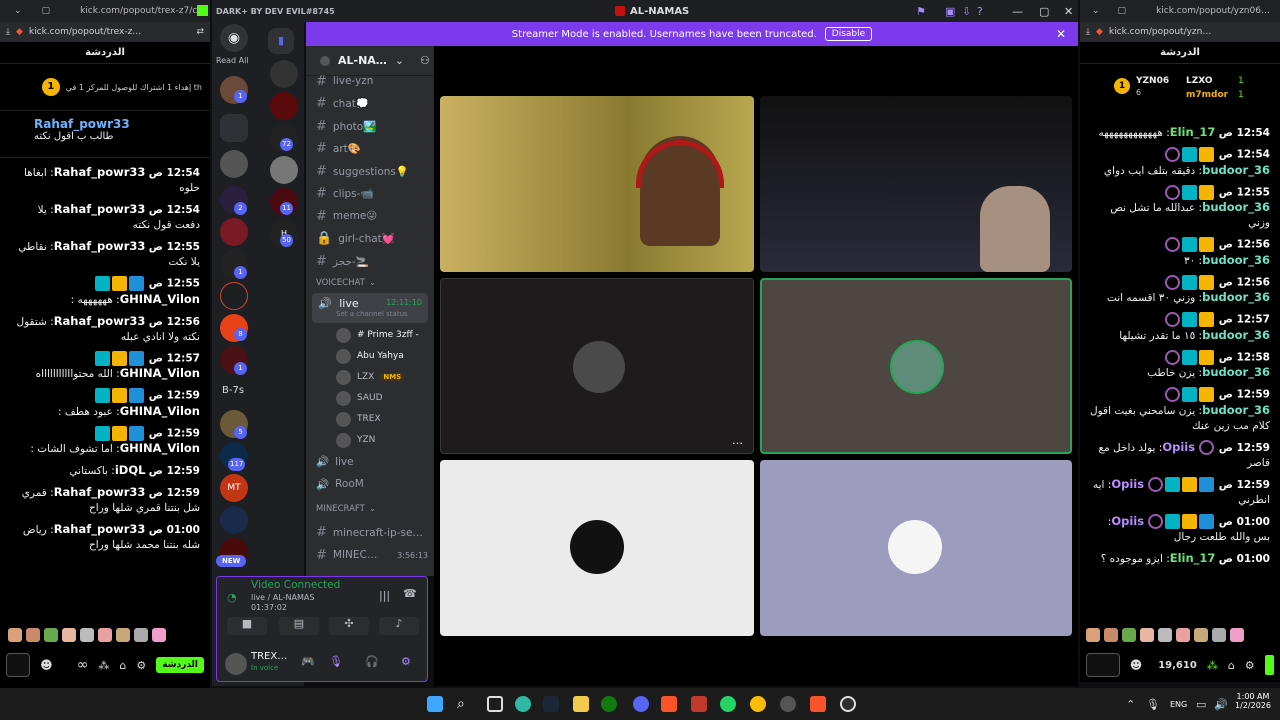 The height and width of the screenshot is (720, 1280). I want to click on new-pill: NEW, so click(231, 561).